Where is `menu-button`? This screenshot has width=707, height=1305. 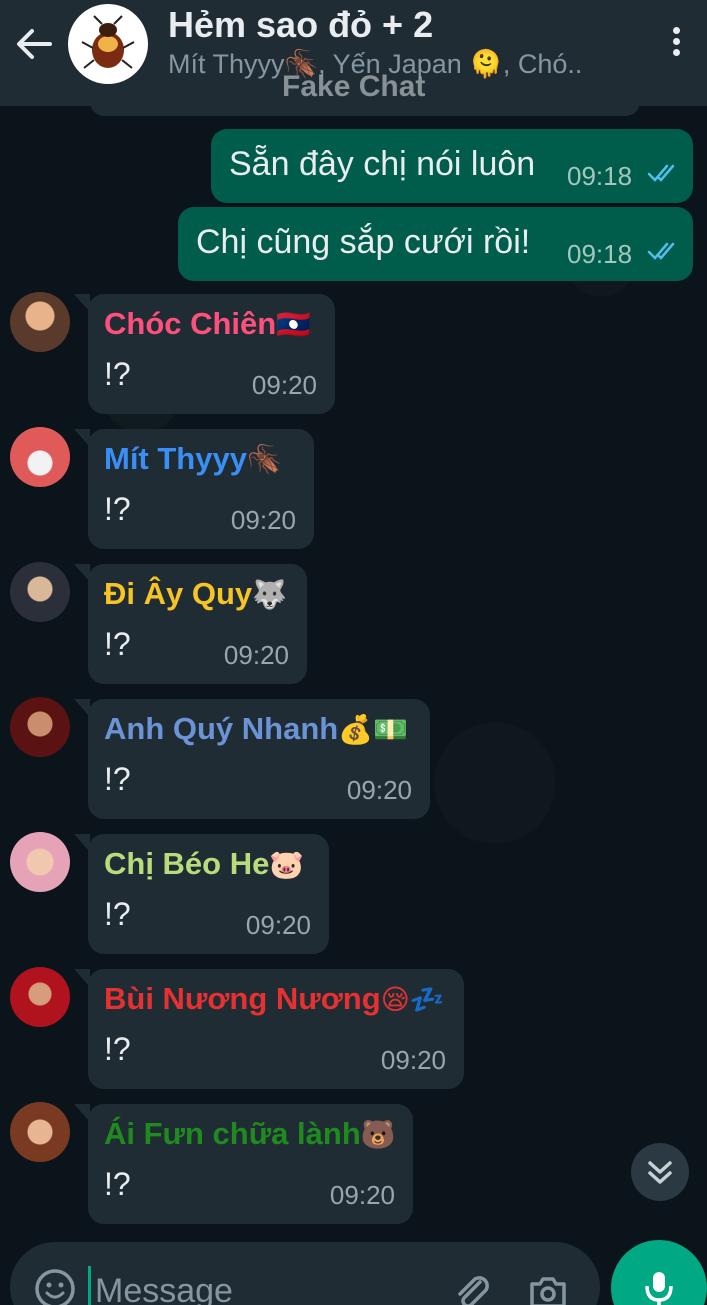 menu-button is located at coordinates (676, 44).